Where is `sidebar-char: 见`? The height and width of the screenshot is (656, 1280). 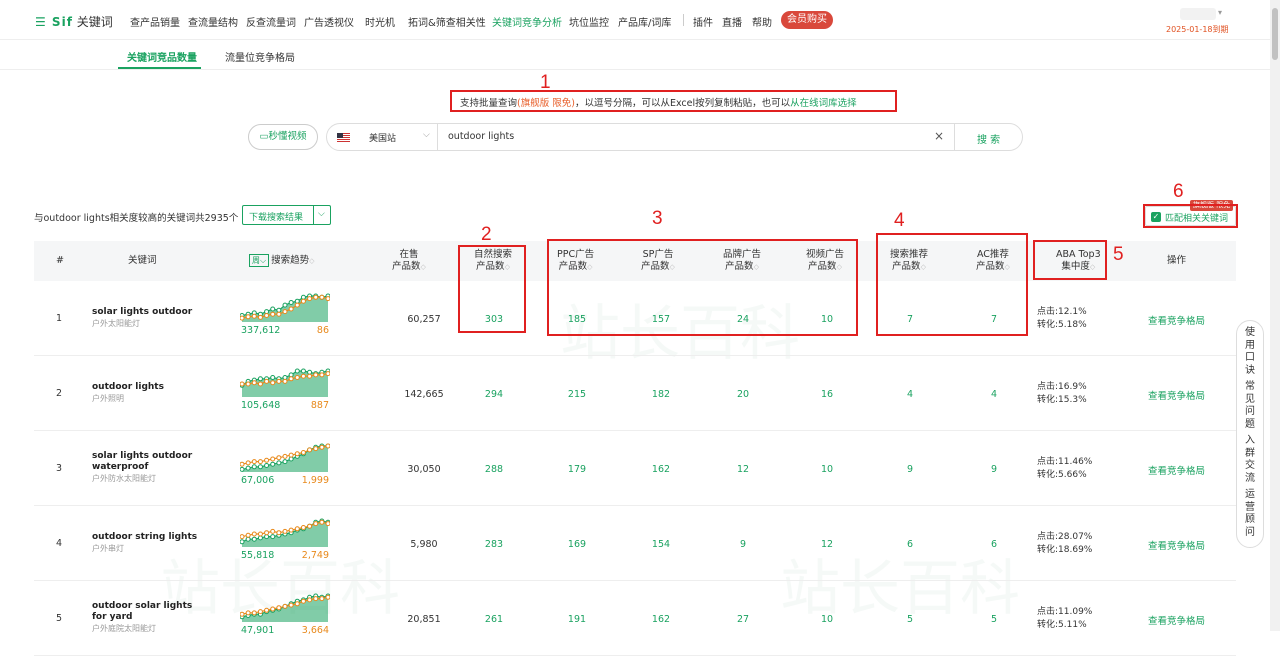
sidebar-char: 见 is located at coordinates (1250, 400).